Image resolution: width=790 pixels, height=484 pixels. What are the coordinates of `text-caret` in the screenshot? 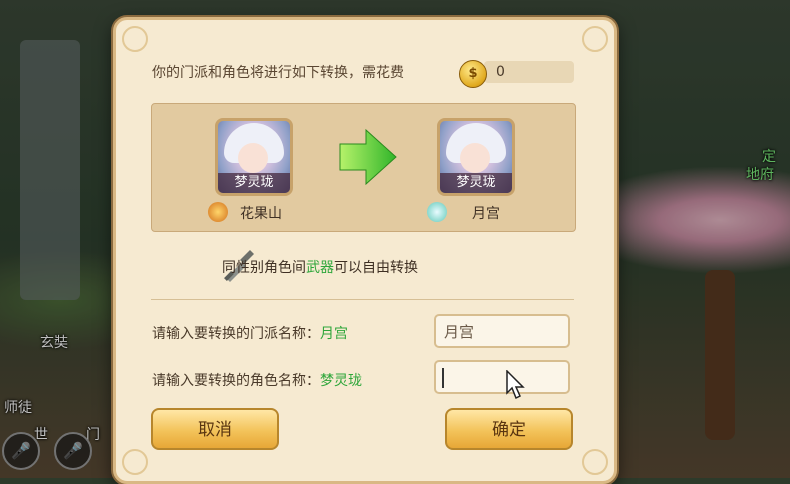 It's located at (443, 378).